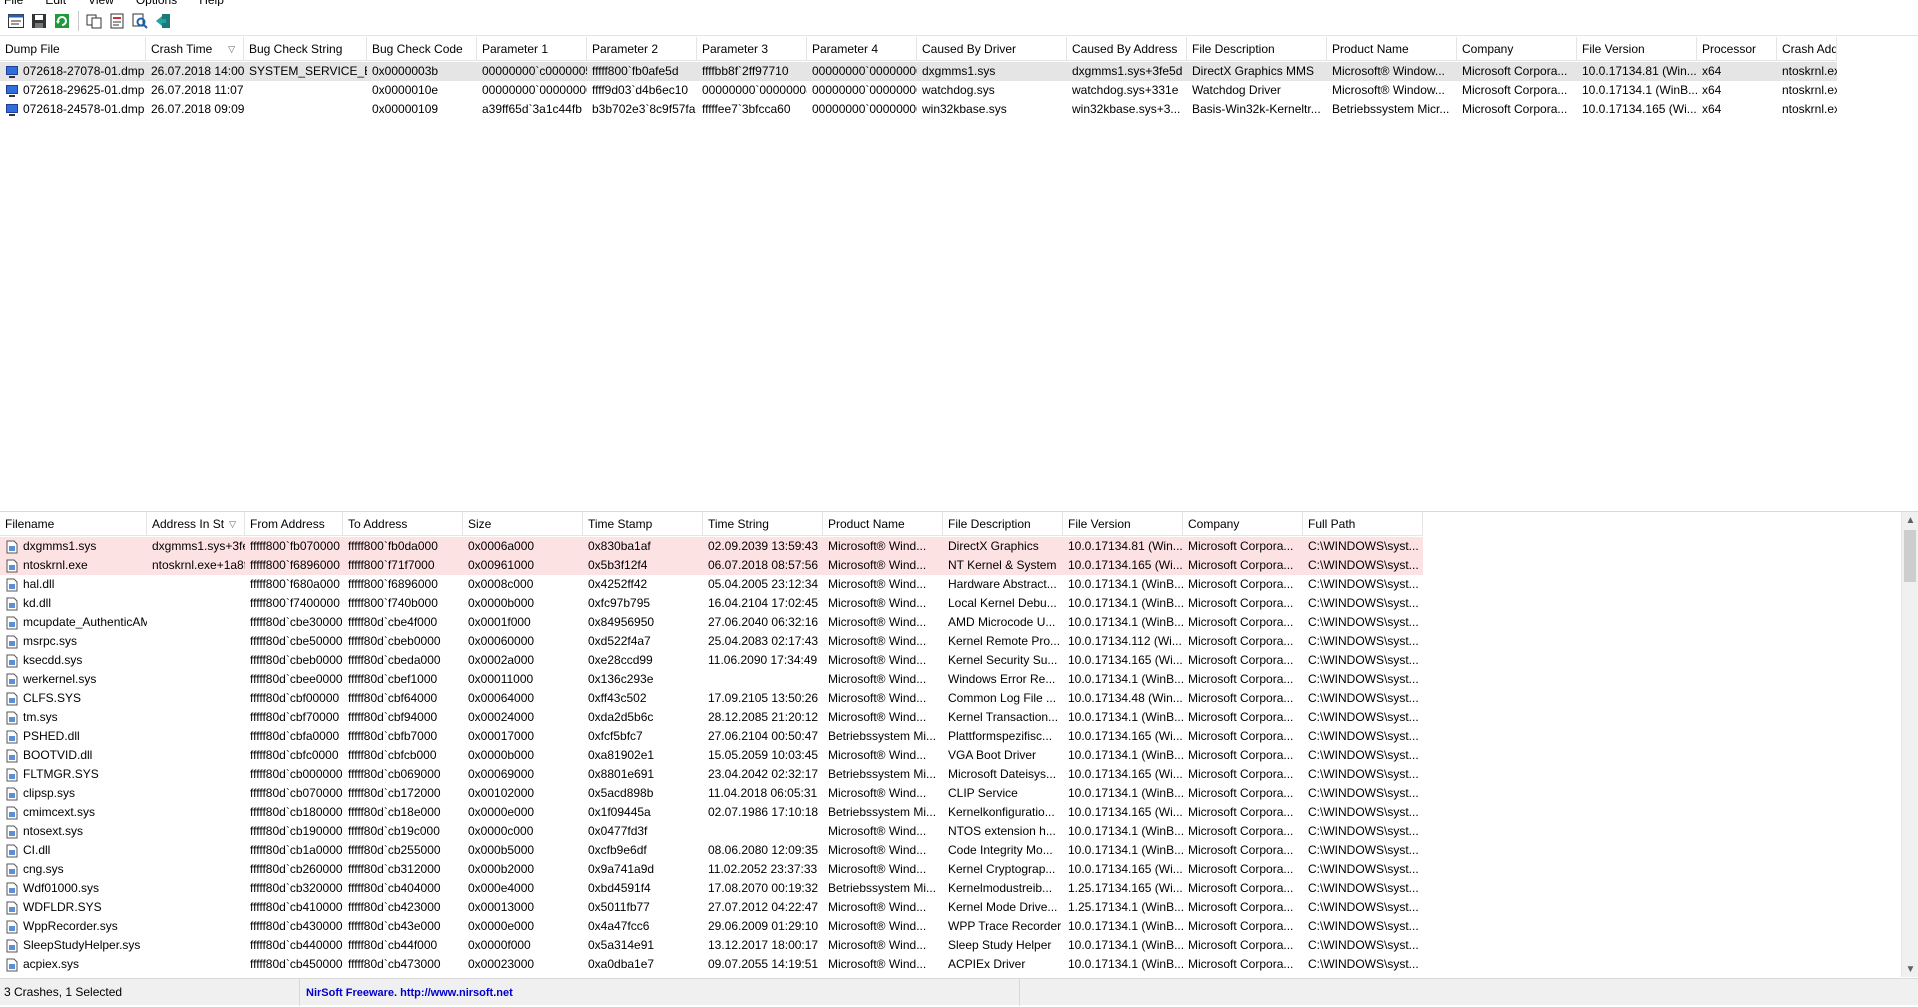 The width and height of the screenshot is (1918, 1007). I want to click on cell-text: WDFLDR.SYS, so click(62, 907).